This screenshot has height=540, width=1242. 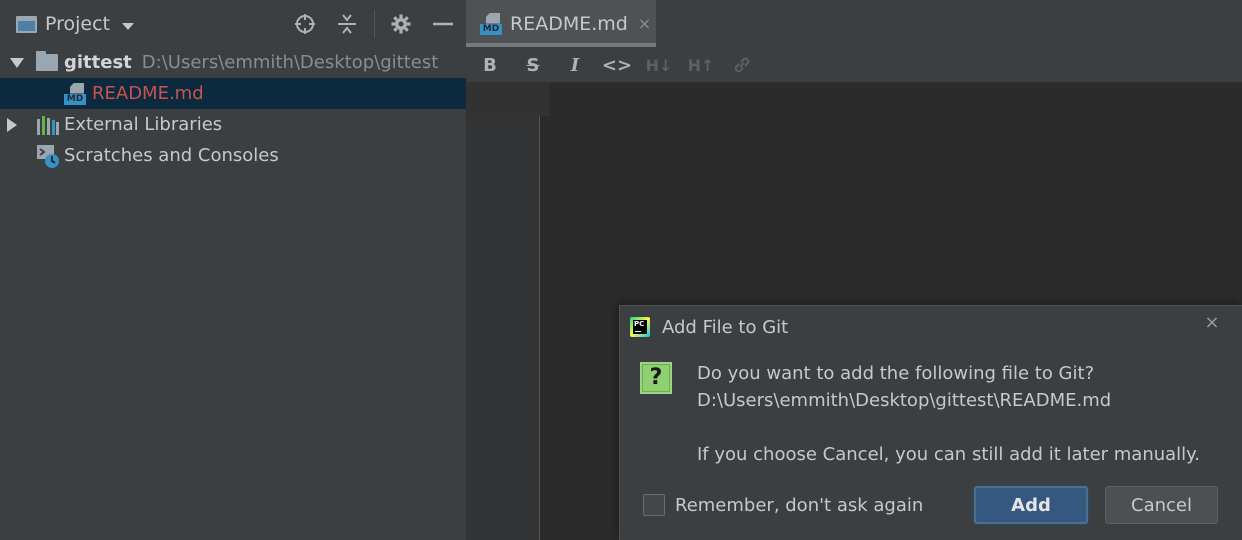 What do you see at coordinates (48, 125) in the screenshot?
I see `library-icon` at bounding box center [48, 125].